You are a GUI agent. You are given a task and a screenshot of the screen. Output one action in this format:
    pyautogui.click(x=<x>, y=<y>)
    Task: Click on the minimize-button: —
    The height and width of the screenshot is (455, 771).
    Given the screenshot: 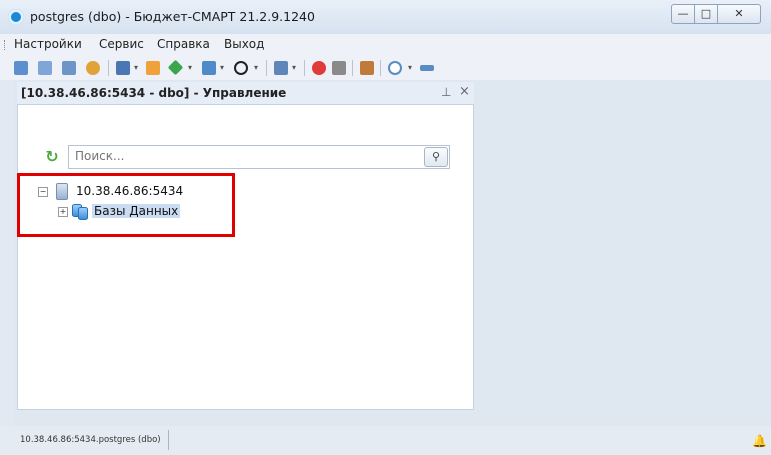 What is the action you would take?
    pyautogui.click(x=683, y=14)
    